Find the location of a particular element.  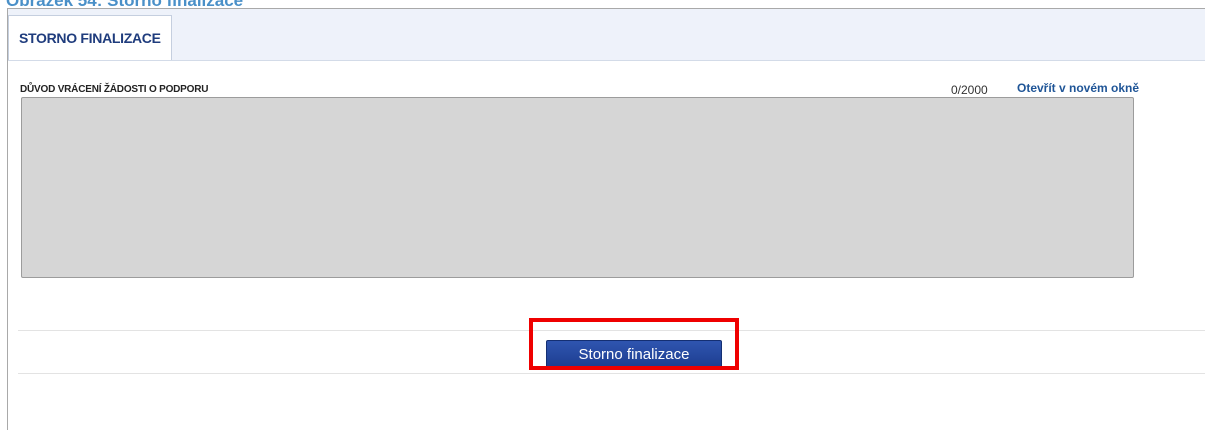

open-in-new-window-link: Otevřít v novém okně is located at coordinates (1078, 88).